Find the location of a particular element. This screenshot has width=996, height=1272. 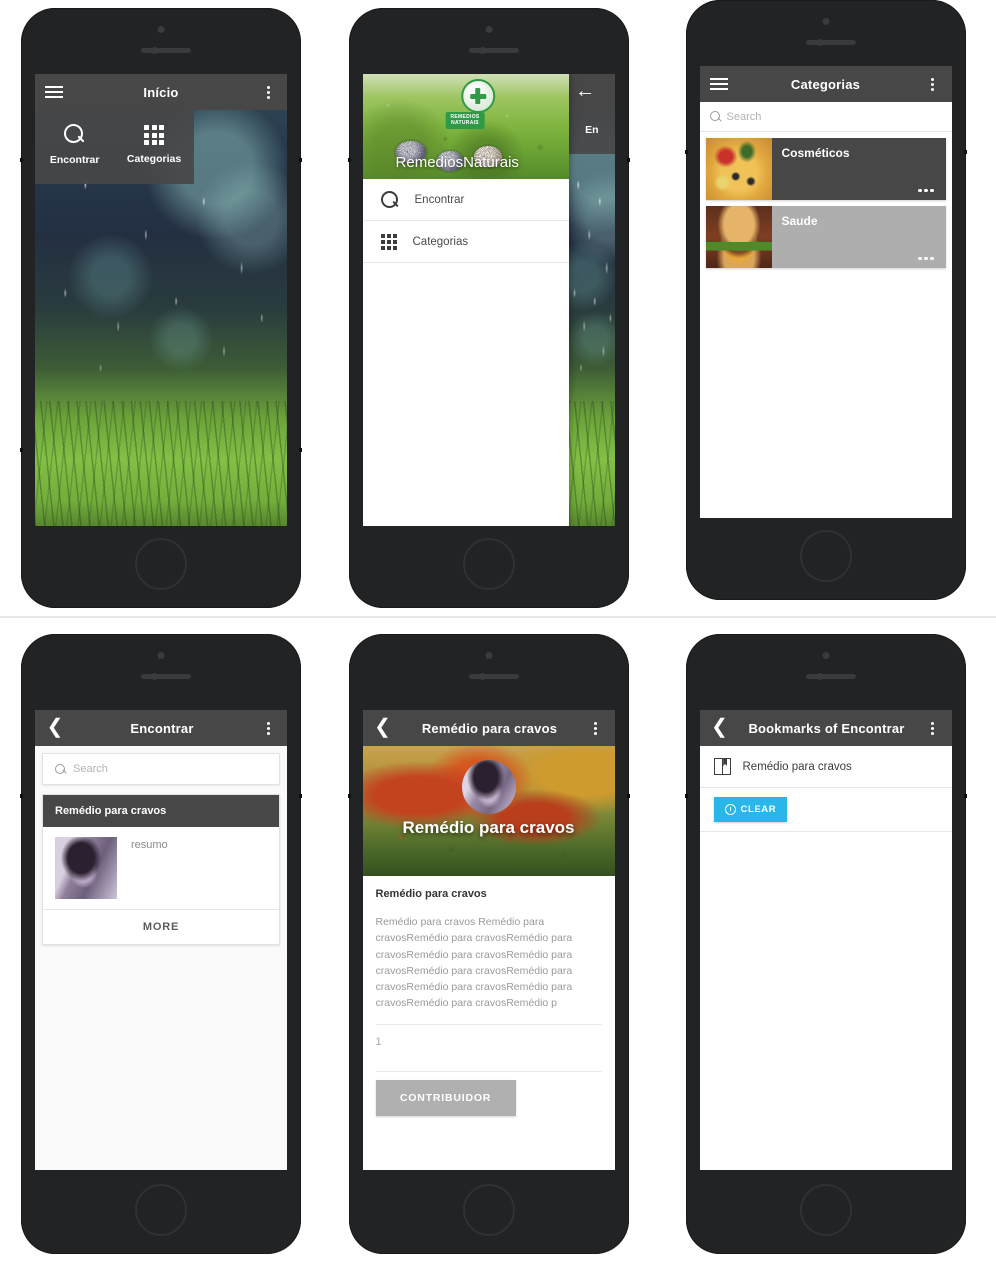

hero-title: Remédio para cravos is located at coordinates (488, 827).